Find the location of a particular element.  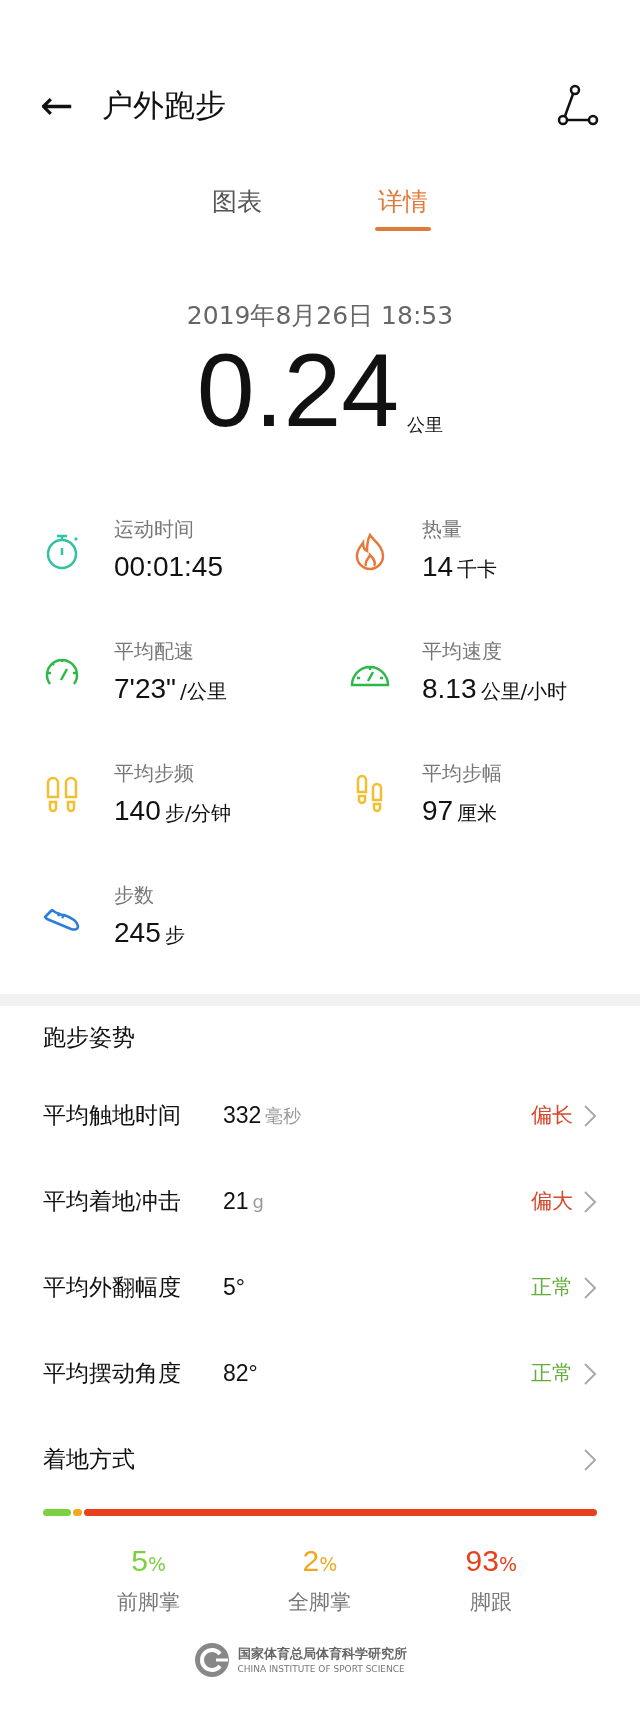

metric-unit: g is located at coordinates (258, 1202).